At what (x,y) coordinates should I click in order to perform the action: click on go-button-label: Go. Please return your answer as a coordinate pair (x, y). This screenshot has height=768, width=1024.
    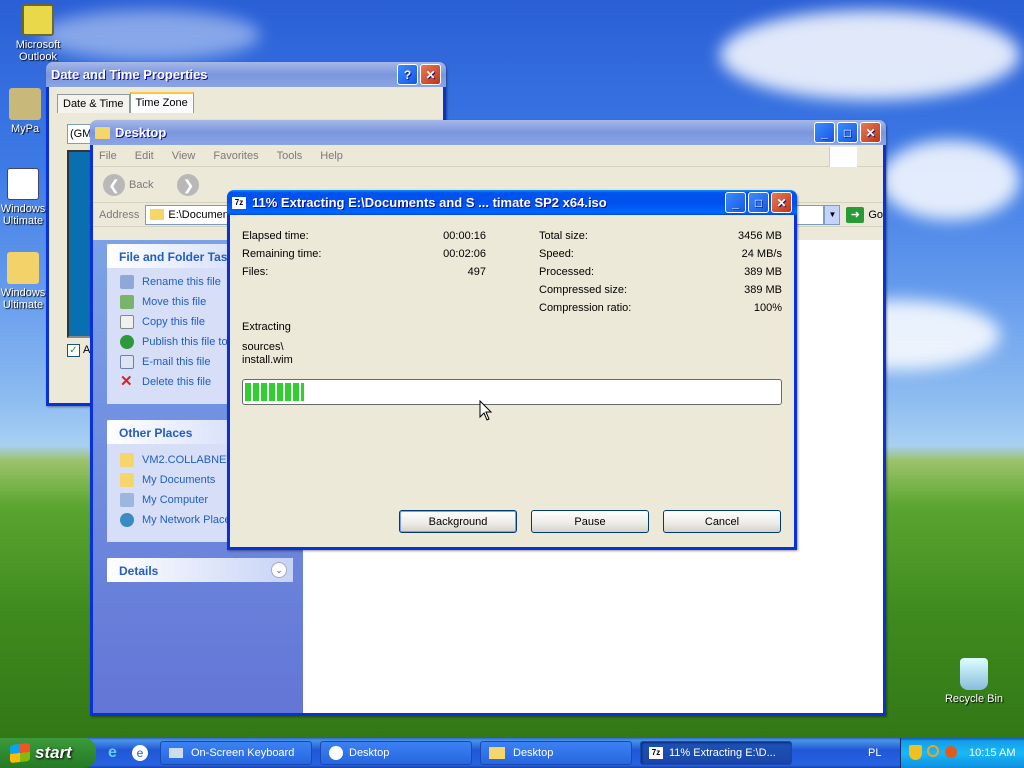
    Looking at the image, I should click on (875, 215).